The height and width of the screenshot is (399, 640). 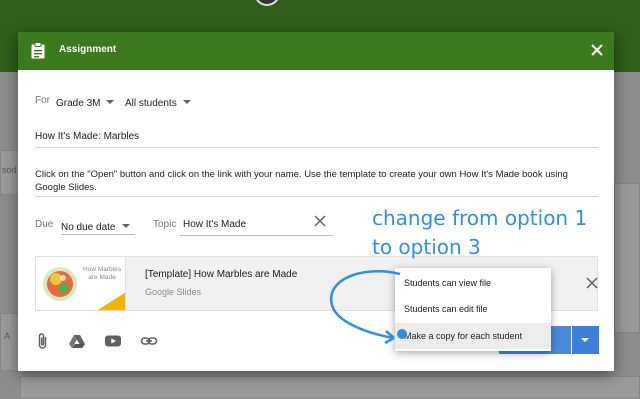 I want to click on students-selector: All students, so click(x=158, y=101).